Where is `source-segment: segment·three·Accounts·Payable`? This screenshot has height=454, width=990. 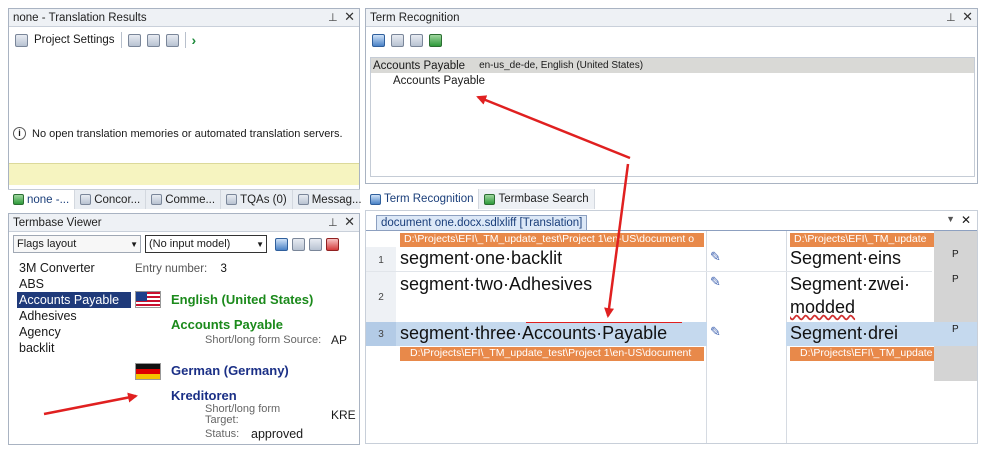 source-segment: segment·three·Accounts·Payable is located at coordinates (533, 333).